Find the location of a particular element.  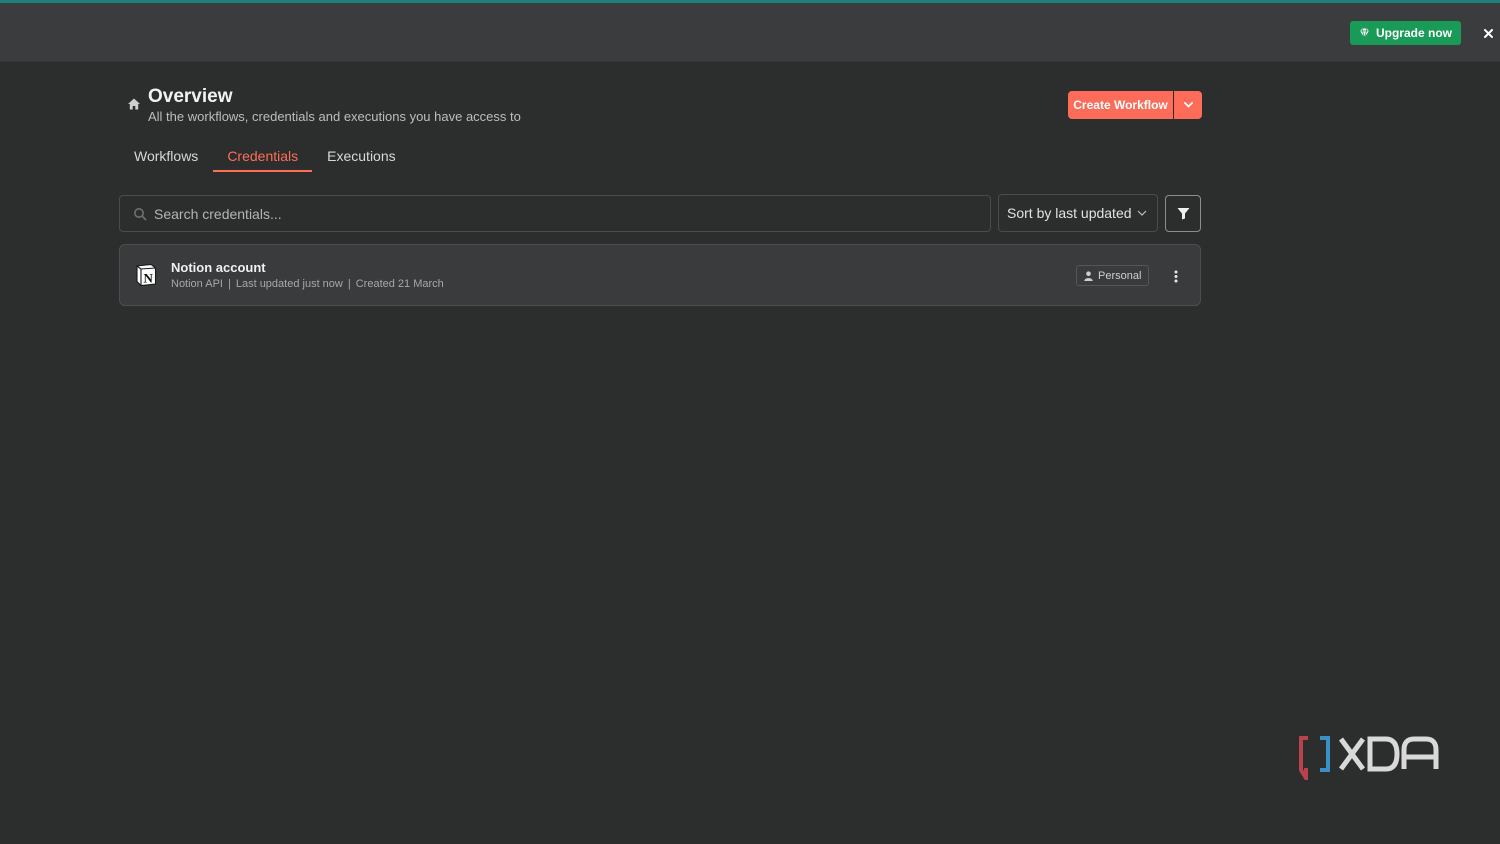

tab-workflows: Workflows is located at coordinates (166, 156).